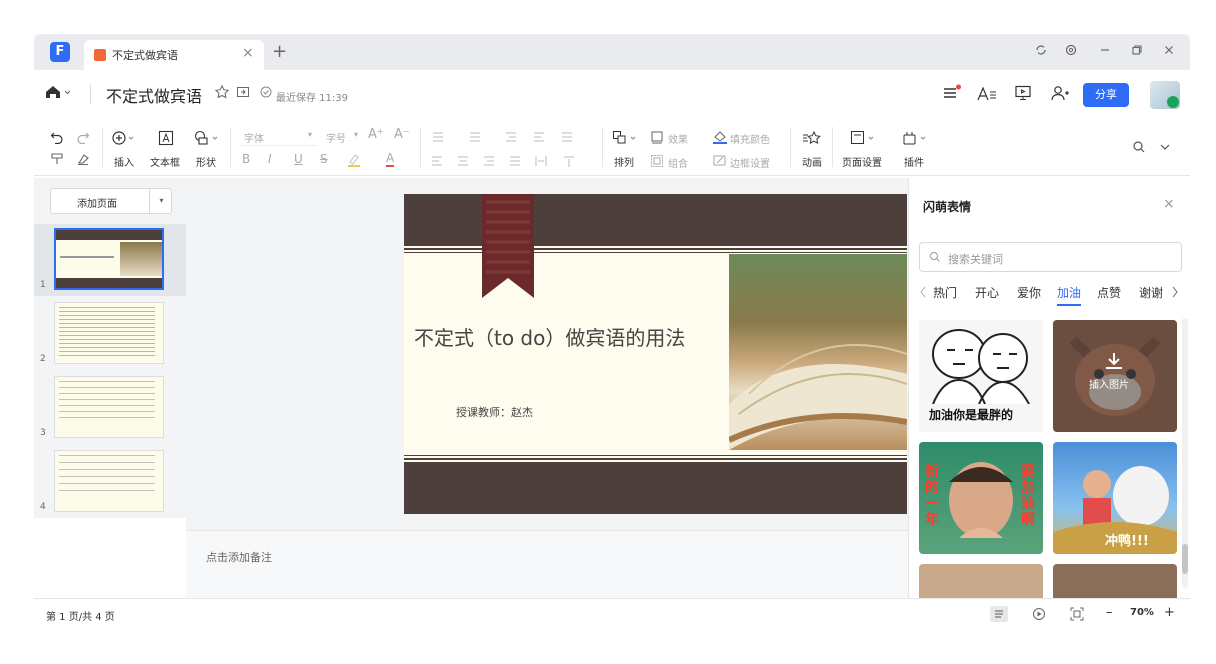 This screenshot has height=664, width=1216. What do you see at coordinates (270, 159) in the screenshot?
I see `italic-button: I` at bounding box center [270, 159].